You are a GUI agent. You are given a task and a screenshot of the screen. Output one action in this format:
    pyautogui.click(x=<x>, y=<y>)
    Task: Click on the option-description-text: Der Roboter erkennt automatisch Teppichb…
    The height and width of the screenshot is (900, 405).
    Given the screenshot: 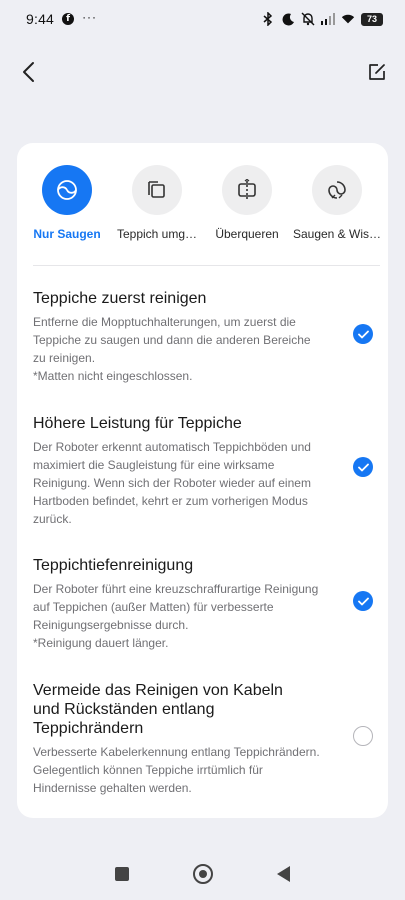 What is the action you would take?
    pyautogui.click(x=172, y=483)
    